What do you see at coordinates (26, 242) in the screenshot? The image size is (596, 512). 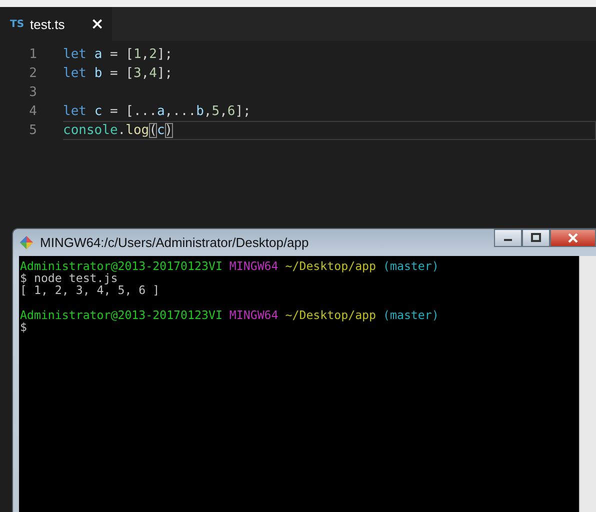 I see `diamond-icon` at bounding box center [26, 242].